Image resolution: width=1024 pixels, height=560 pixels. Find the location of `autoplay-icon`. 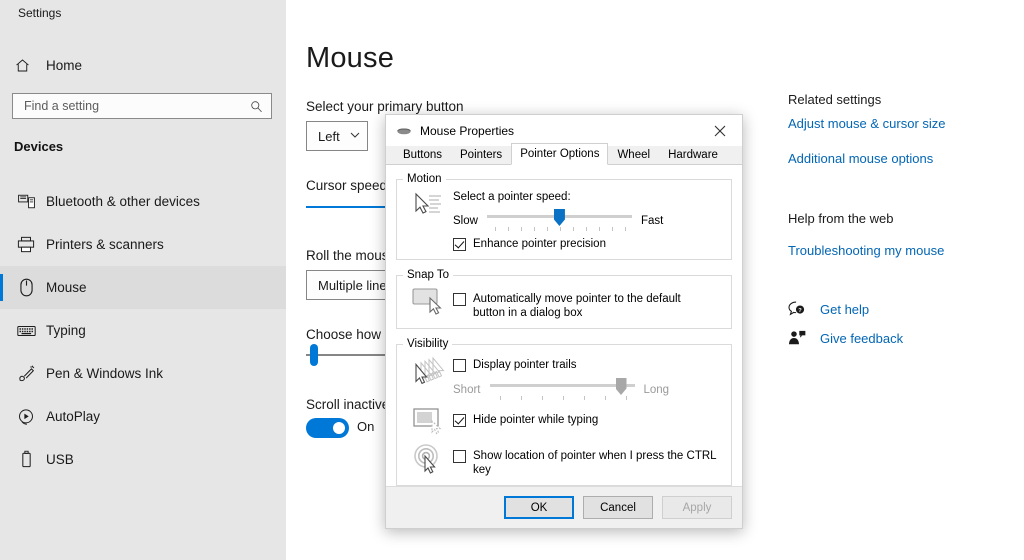

autoplay-icon is located at coordinates (26, 417).